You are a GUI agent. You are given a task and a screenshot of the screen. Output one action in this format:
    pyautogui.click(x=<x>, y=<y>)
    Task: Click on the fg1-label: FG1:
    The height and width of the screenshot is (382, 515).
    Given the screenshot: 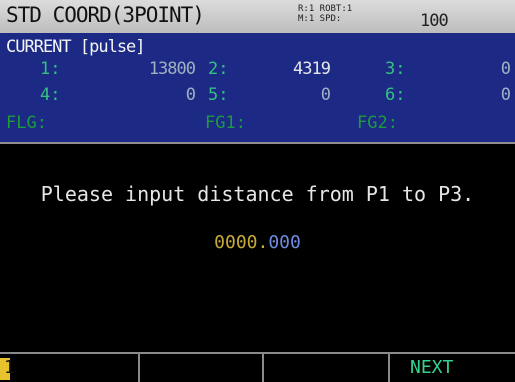 What is the action you would take?
    pyautogui.click(x=225, y=123)
    